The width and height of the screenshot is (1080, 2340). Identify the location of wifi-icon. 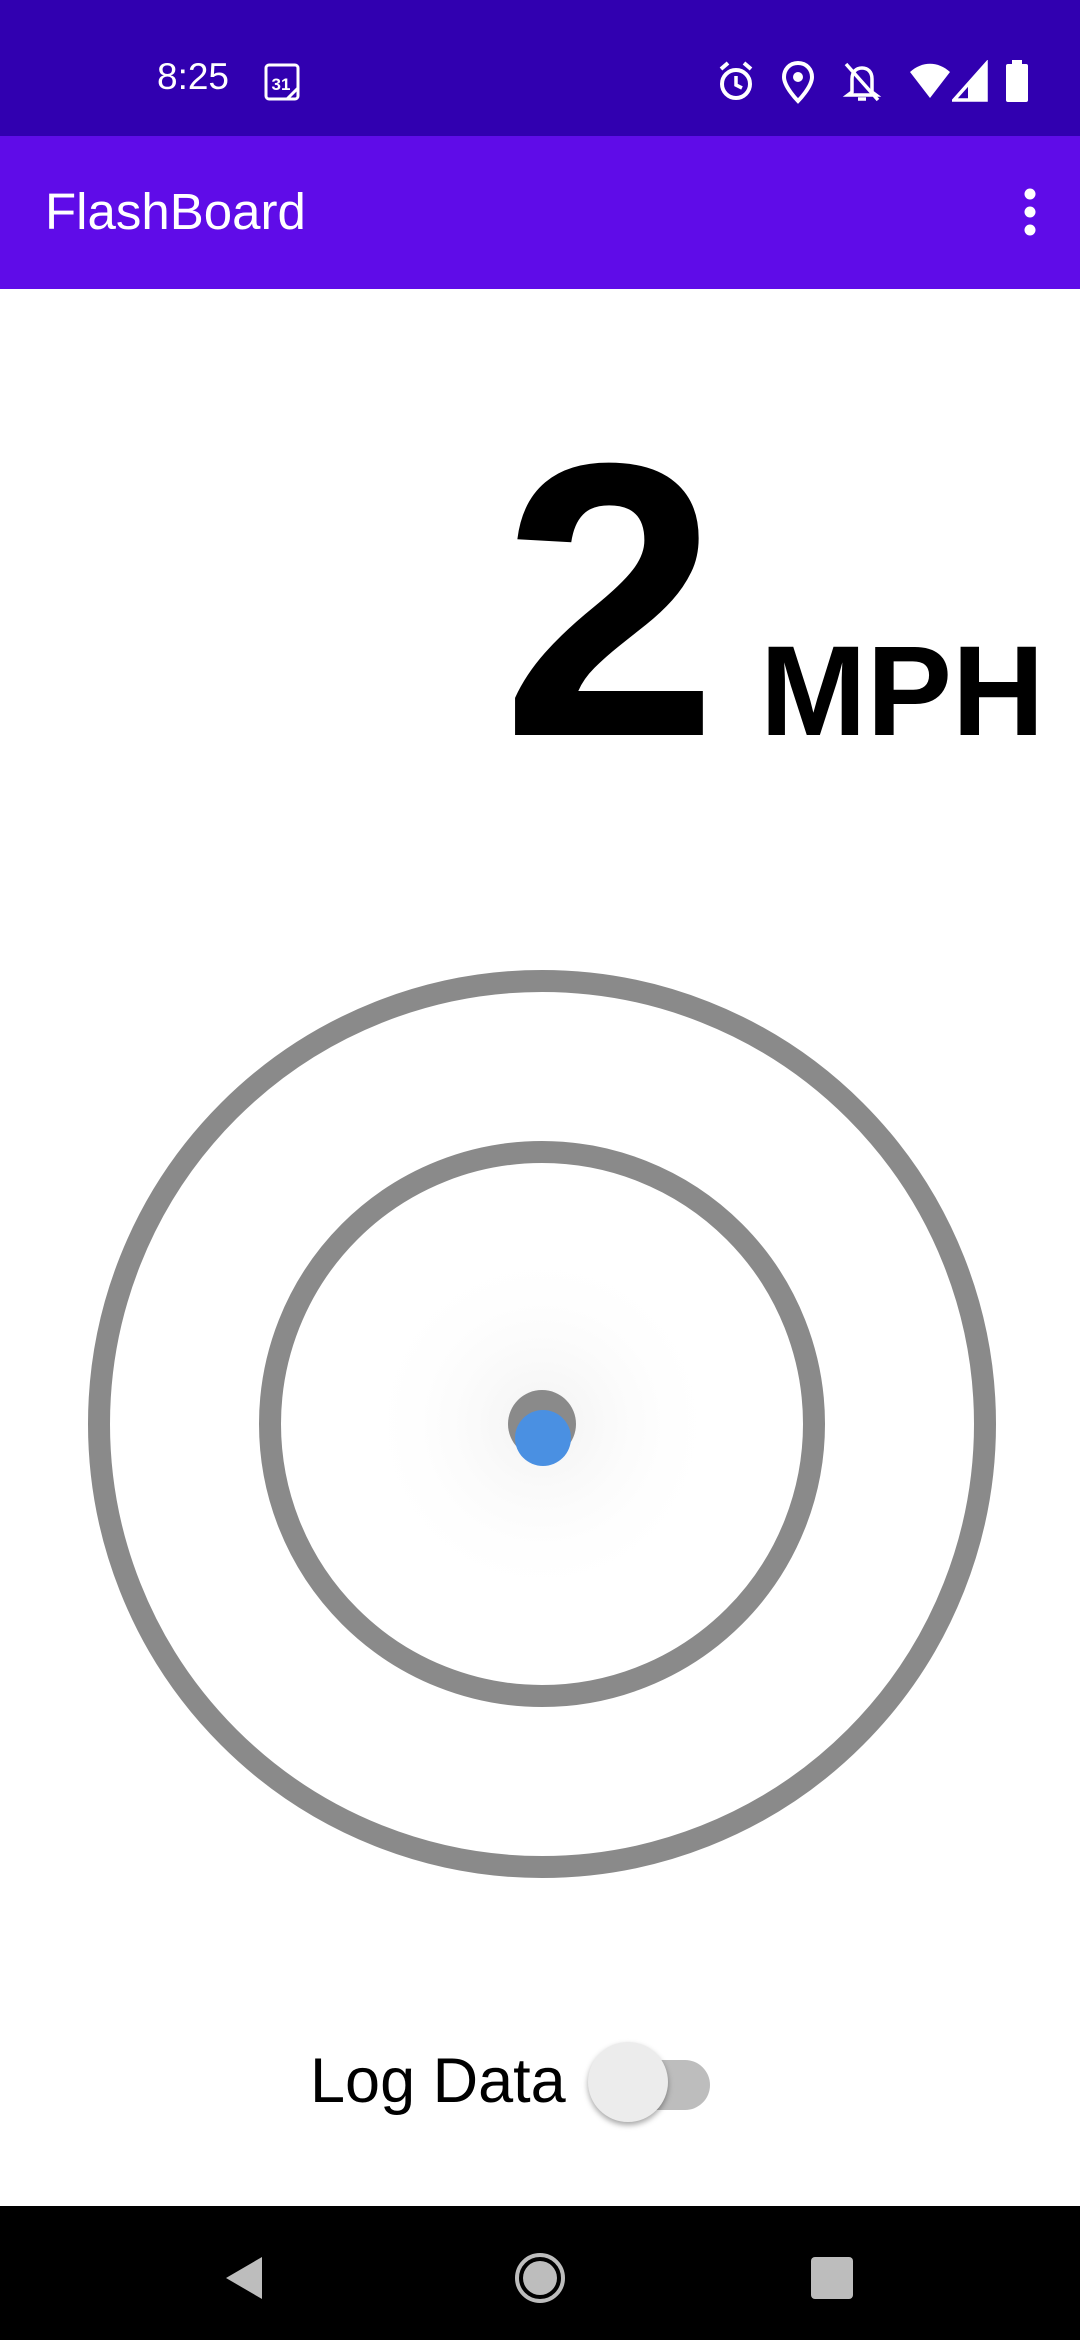
(930, 84).